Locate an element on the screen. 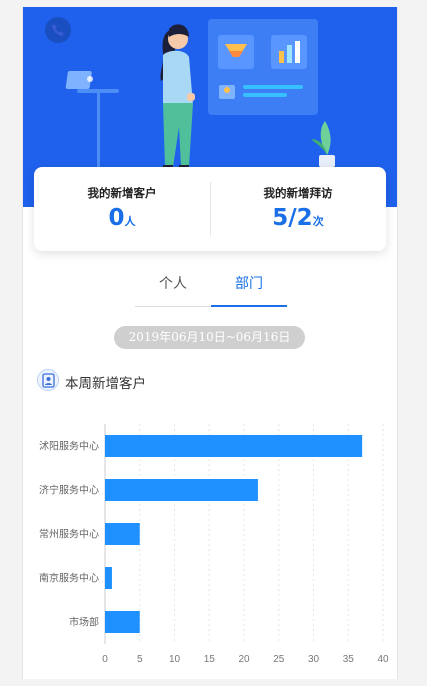 Image resolution: width=427 pixels, height=686 pixels. tab-personal: 个人 is located at coordinates (173, 288).